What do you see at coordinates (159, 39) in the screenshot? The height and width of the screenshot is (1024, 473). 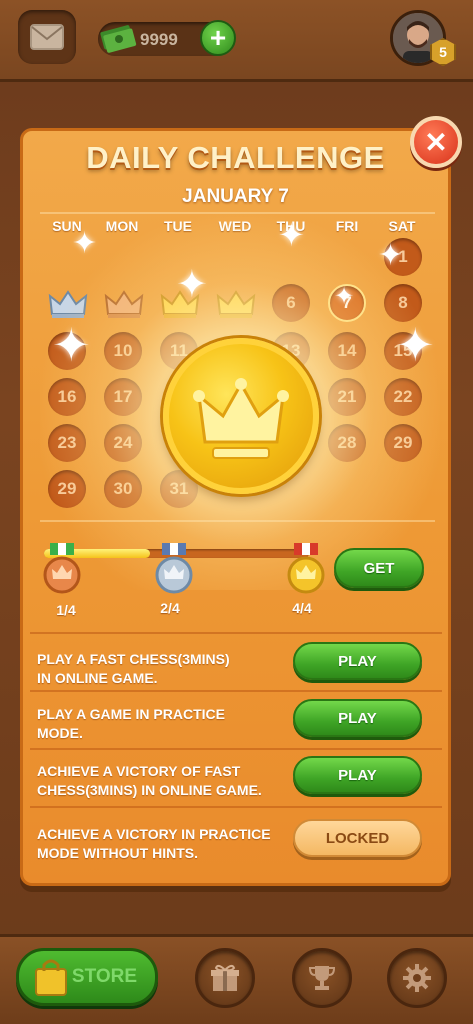 I see `cash-amount: 9999` at bounding box center [159, 39].